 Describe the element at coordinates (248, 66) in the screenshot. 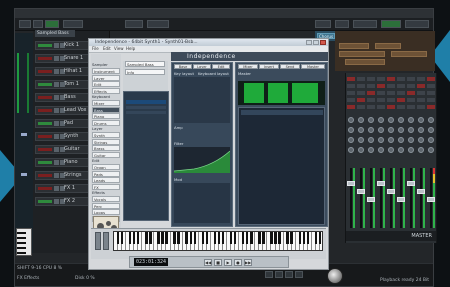

I see `tab-mixer: Mixer` at that location.